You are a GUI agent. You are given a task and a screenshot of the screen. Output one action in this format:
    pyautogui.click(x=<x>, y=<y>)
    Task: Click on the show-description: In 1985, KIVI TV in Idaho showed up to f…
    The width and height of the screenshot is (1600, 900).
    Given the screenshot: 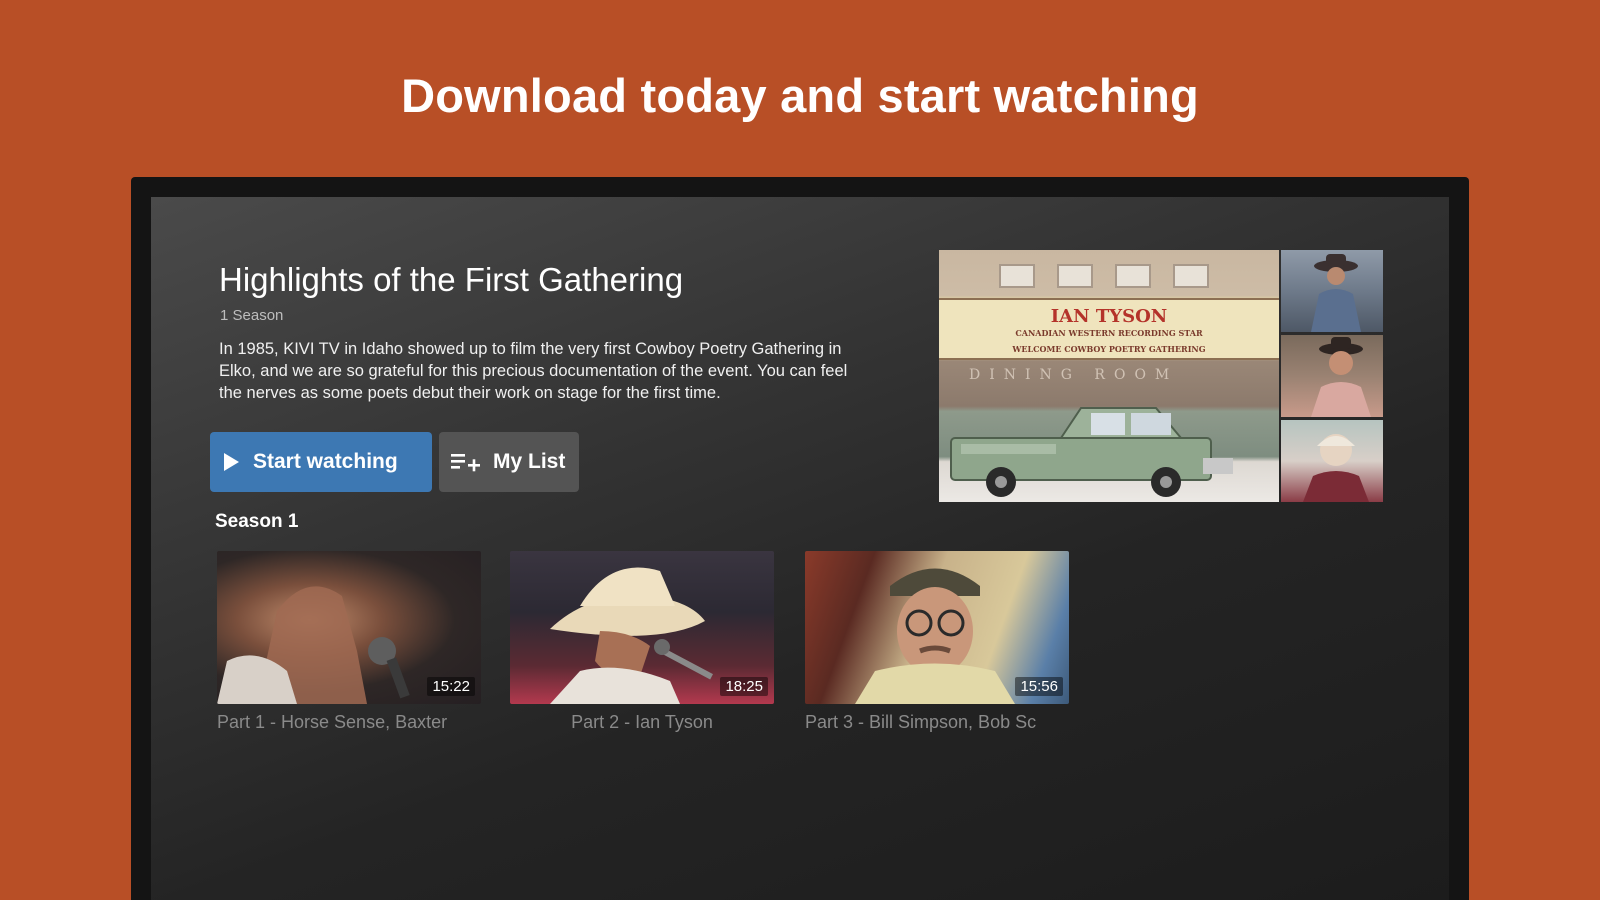 What is the action you would take?
    pyautogui.click(x=533, y=371)
    